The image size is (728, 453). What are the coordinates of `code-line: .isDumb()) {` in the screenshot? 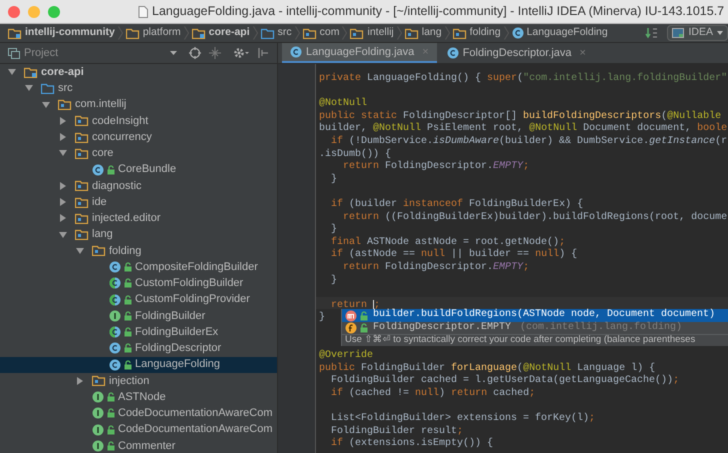 It's located at (355, 154).